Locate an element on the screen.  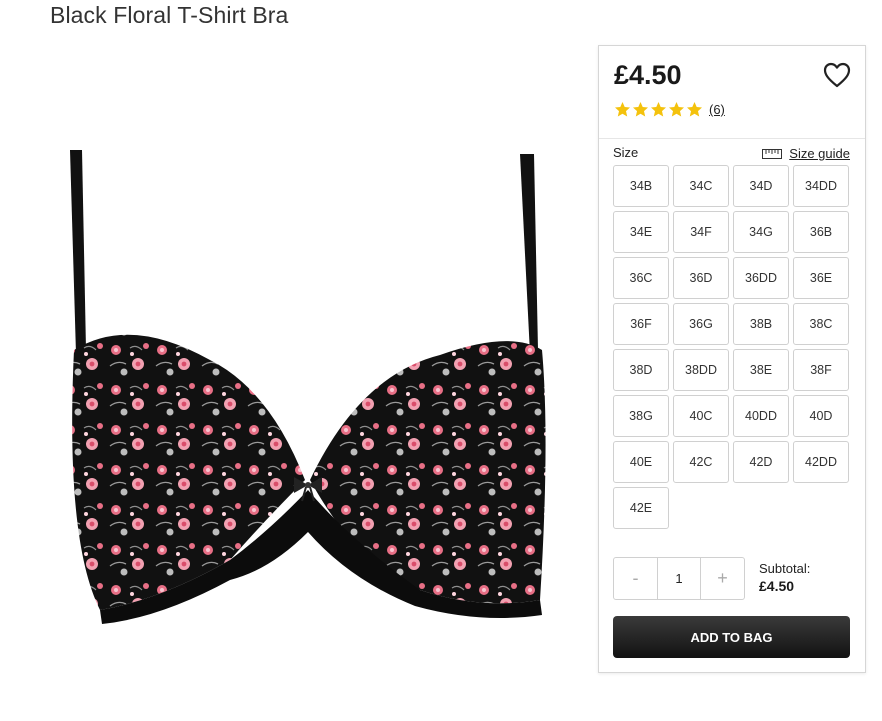
size-option: 36F is located at coordinates (641, 324).